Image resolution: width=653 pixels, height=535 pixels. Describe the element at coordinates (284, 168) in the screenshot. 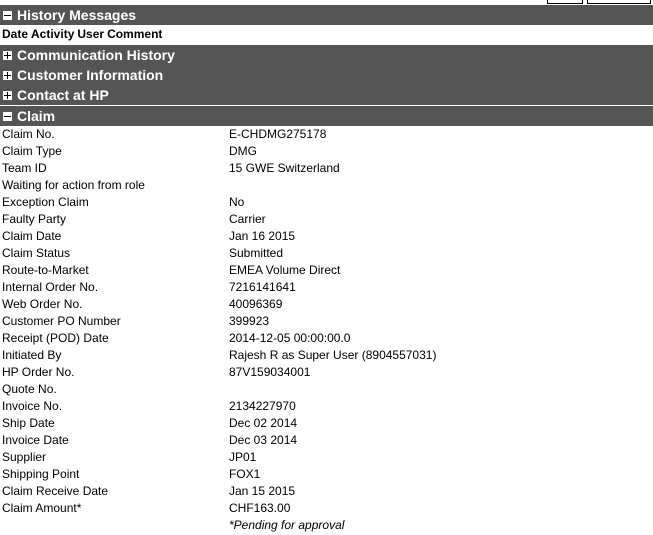

I see `field-value: 15 GWE Switzerland` at that location.